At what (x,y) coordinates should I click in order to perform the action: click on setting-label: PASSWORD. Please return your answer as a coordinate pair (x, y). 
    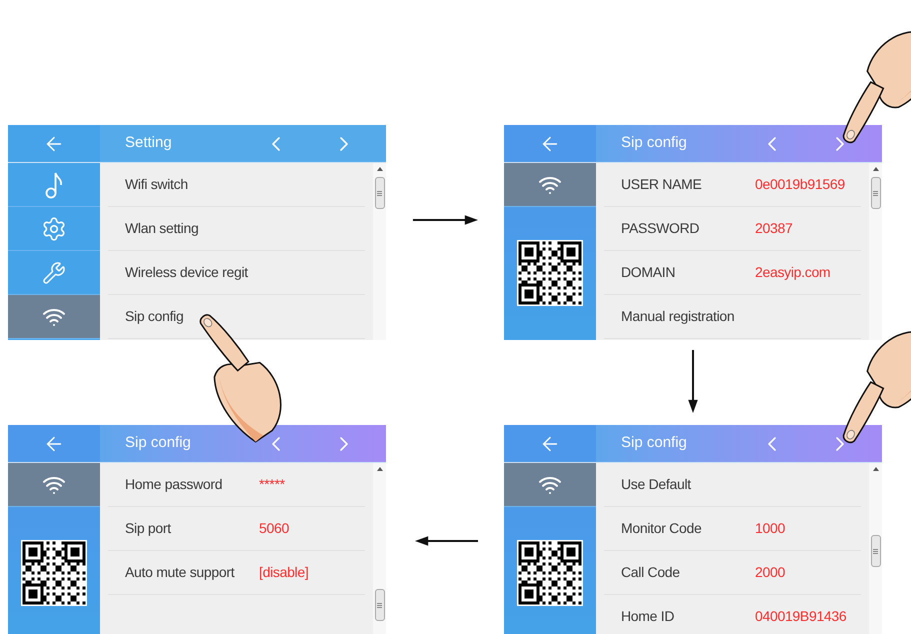
    Looking at the image, I should click on (688, 228).